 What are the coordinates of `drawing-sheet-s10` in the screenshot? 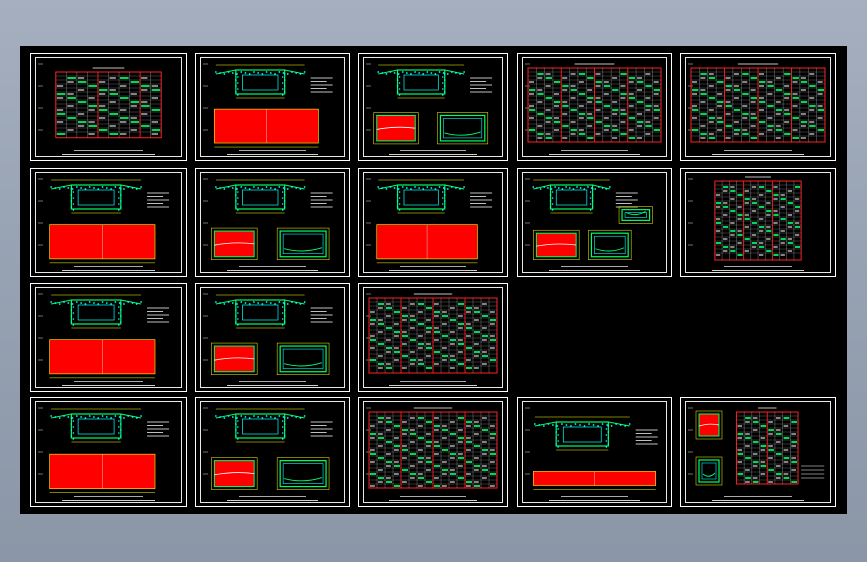 It's located at (758, 222).